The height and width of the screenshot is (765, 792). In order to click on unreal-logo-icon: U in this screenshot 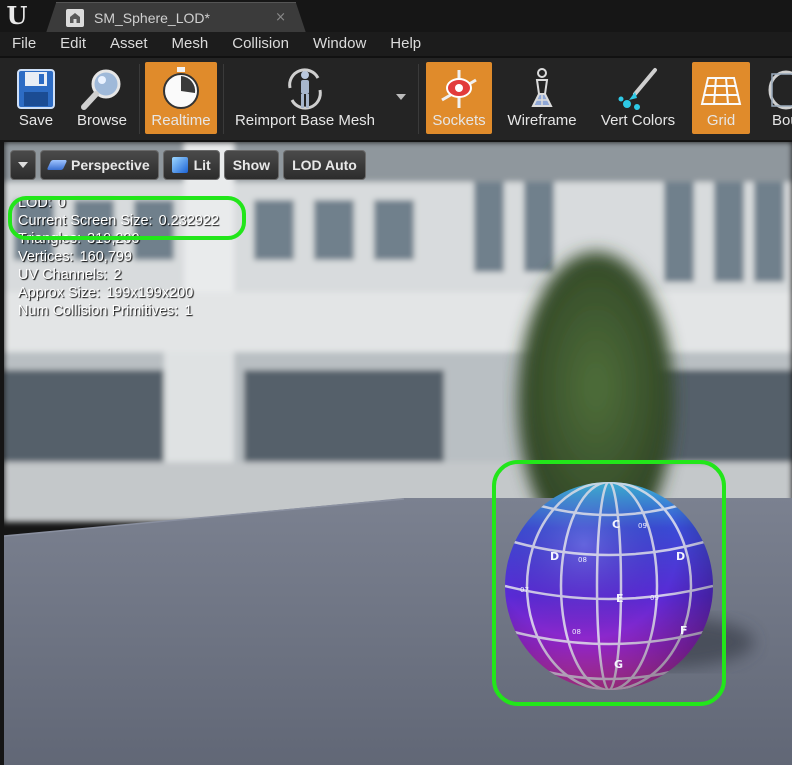, I will do `click(17, 16)`.